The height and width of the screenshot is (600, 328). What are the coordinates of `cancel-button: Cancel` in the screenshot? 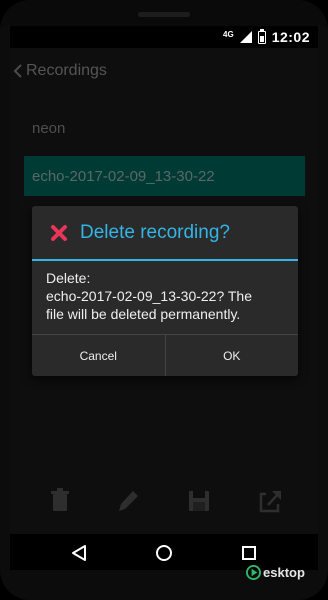 It's located at (98, 355).